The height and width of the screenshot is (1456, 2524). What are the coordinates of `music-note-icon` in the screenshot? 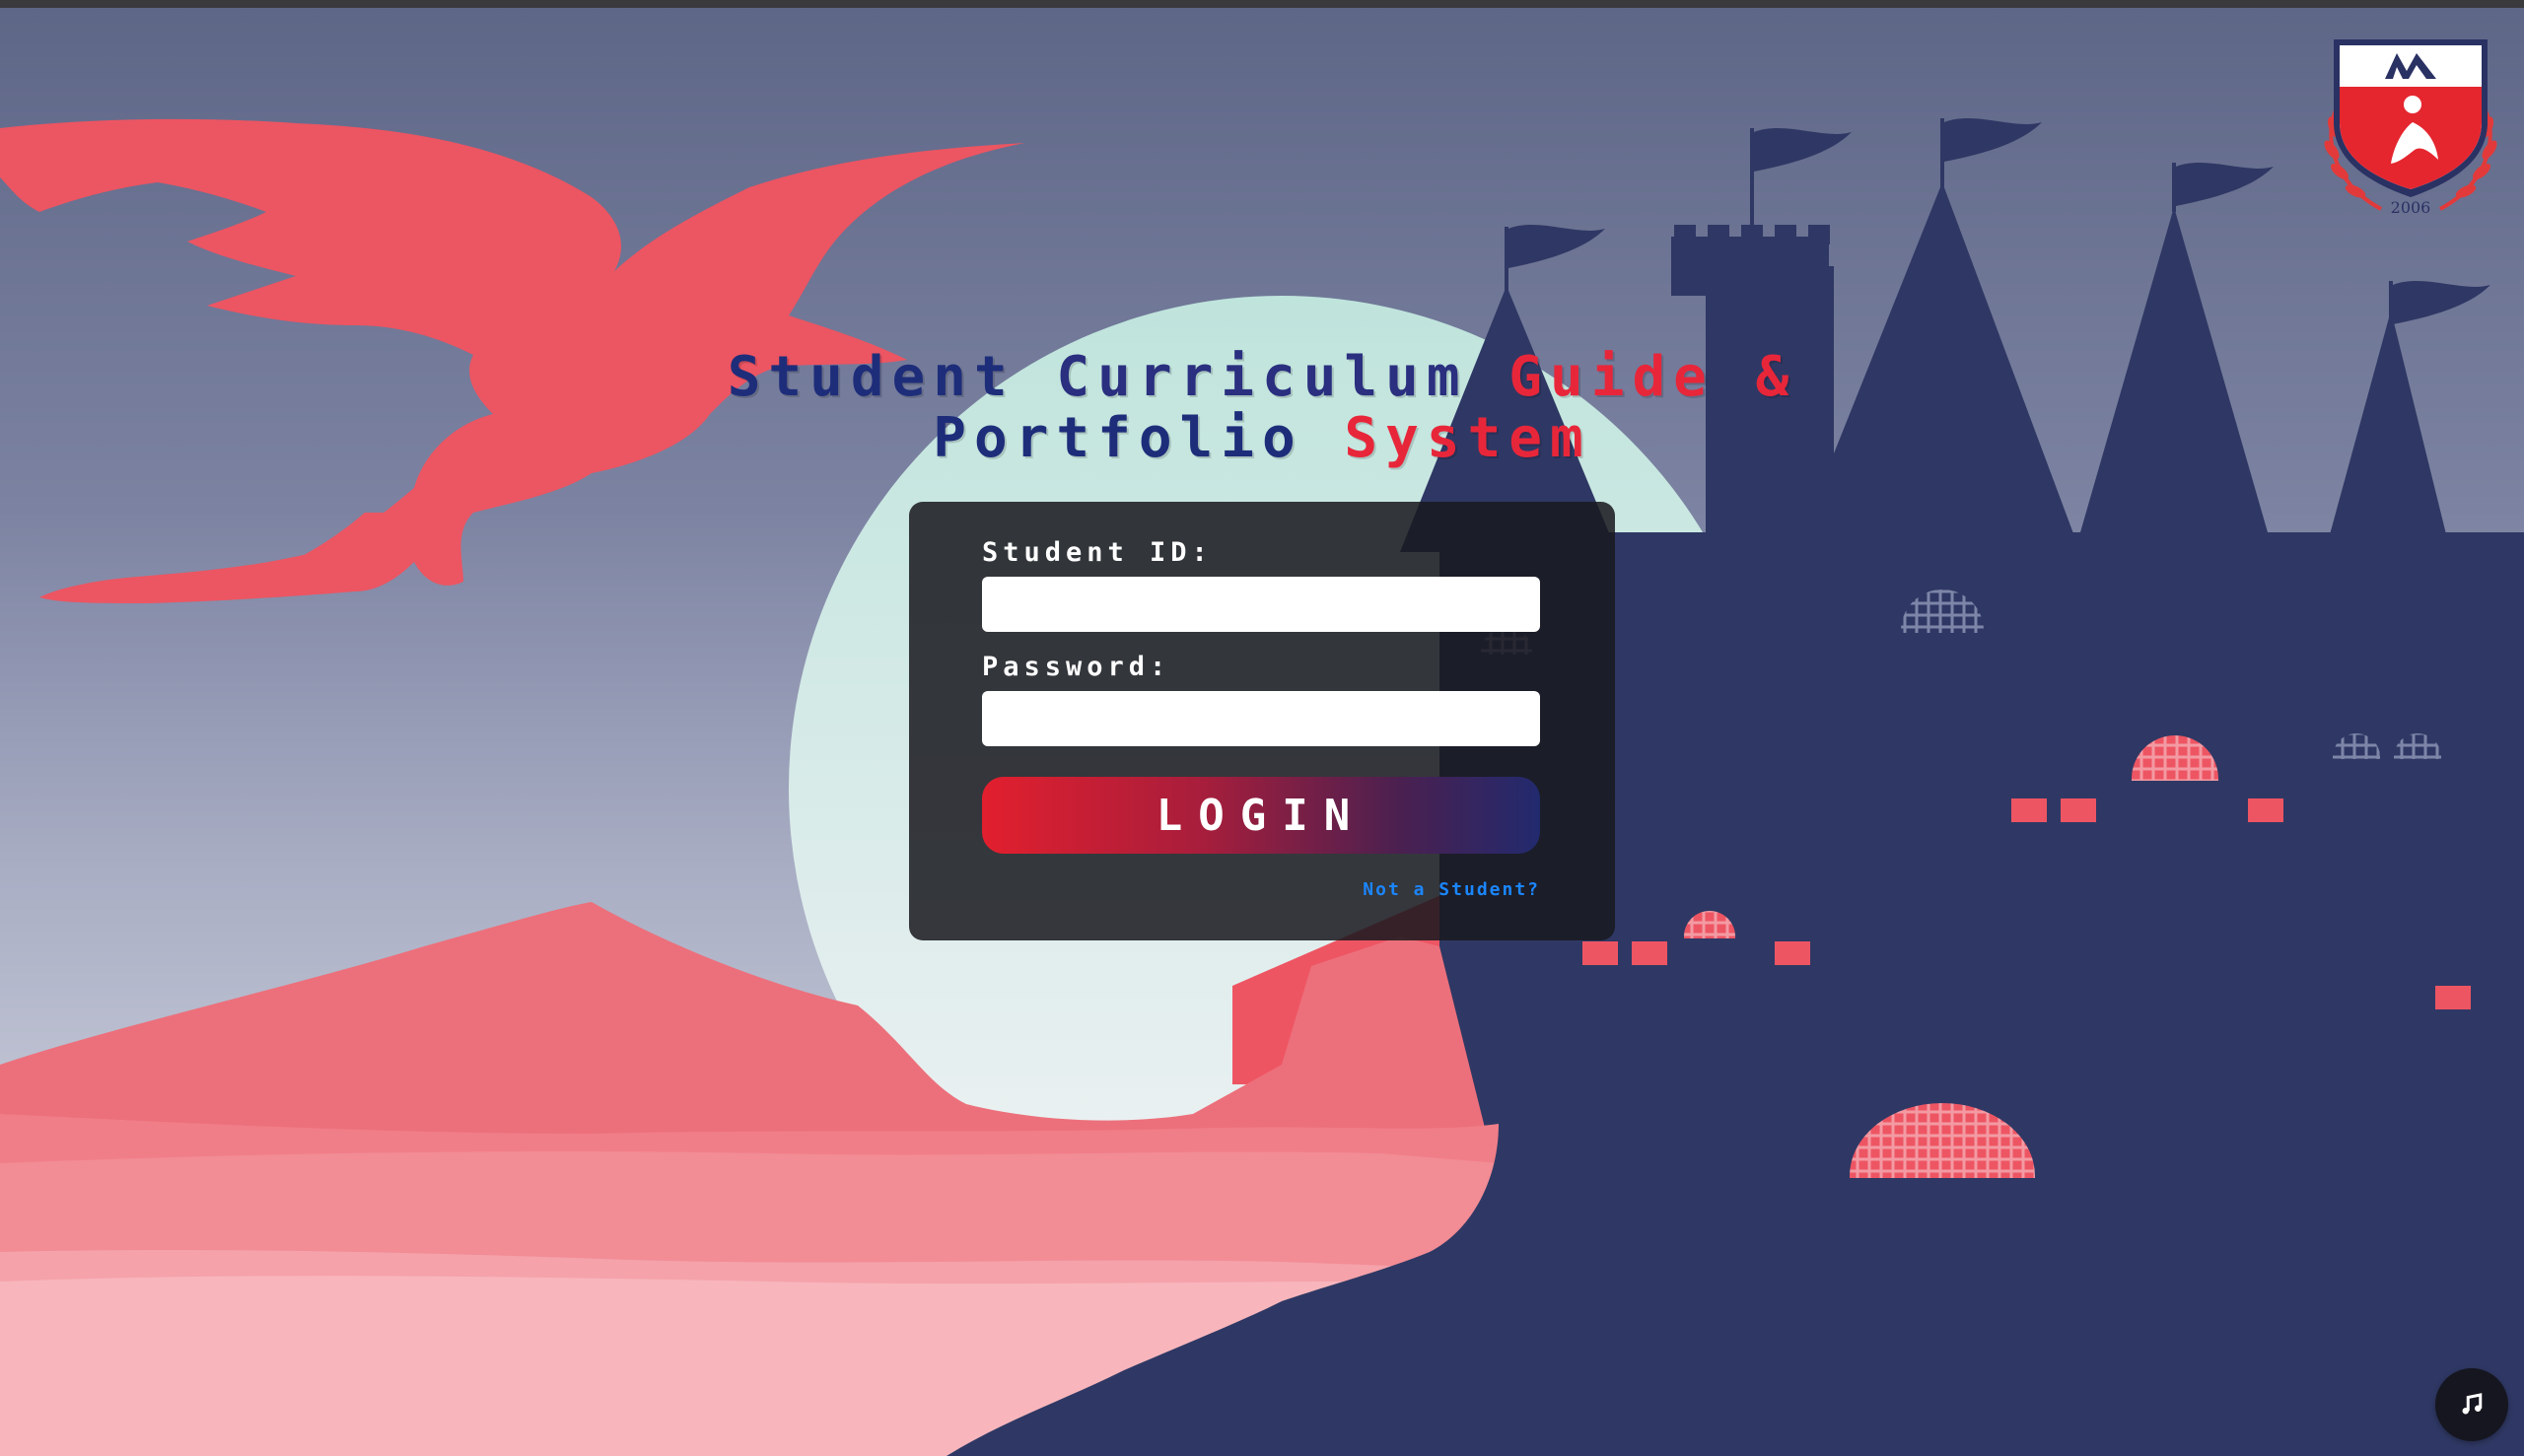 It's located at (2472, 1404).